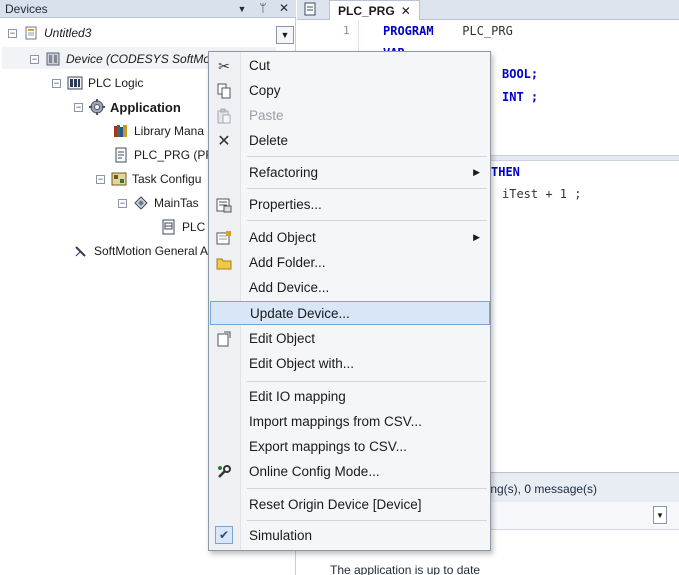  Describe the element at coordinates (660, 515) in the screenshot. I see `chevron-down-icon: ▼` at that location.